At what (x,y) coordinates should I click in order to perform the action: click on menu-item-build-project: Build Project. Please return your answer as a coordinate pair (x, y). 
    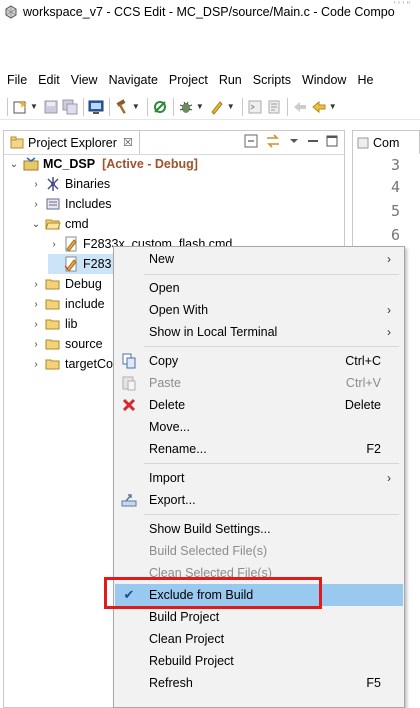
    Looking at the image, I should click on (259, 617).